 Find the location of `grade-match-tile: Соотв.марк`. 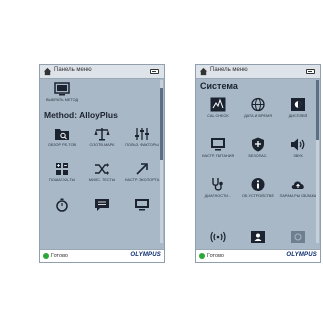

grade-match-tile: Соотв.марк is located at coordinates (102, 137).